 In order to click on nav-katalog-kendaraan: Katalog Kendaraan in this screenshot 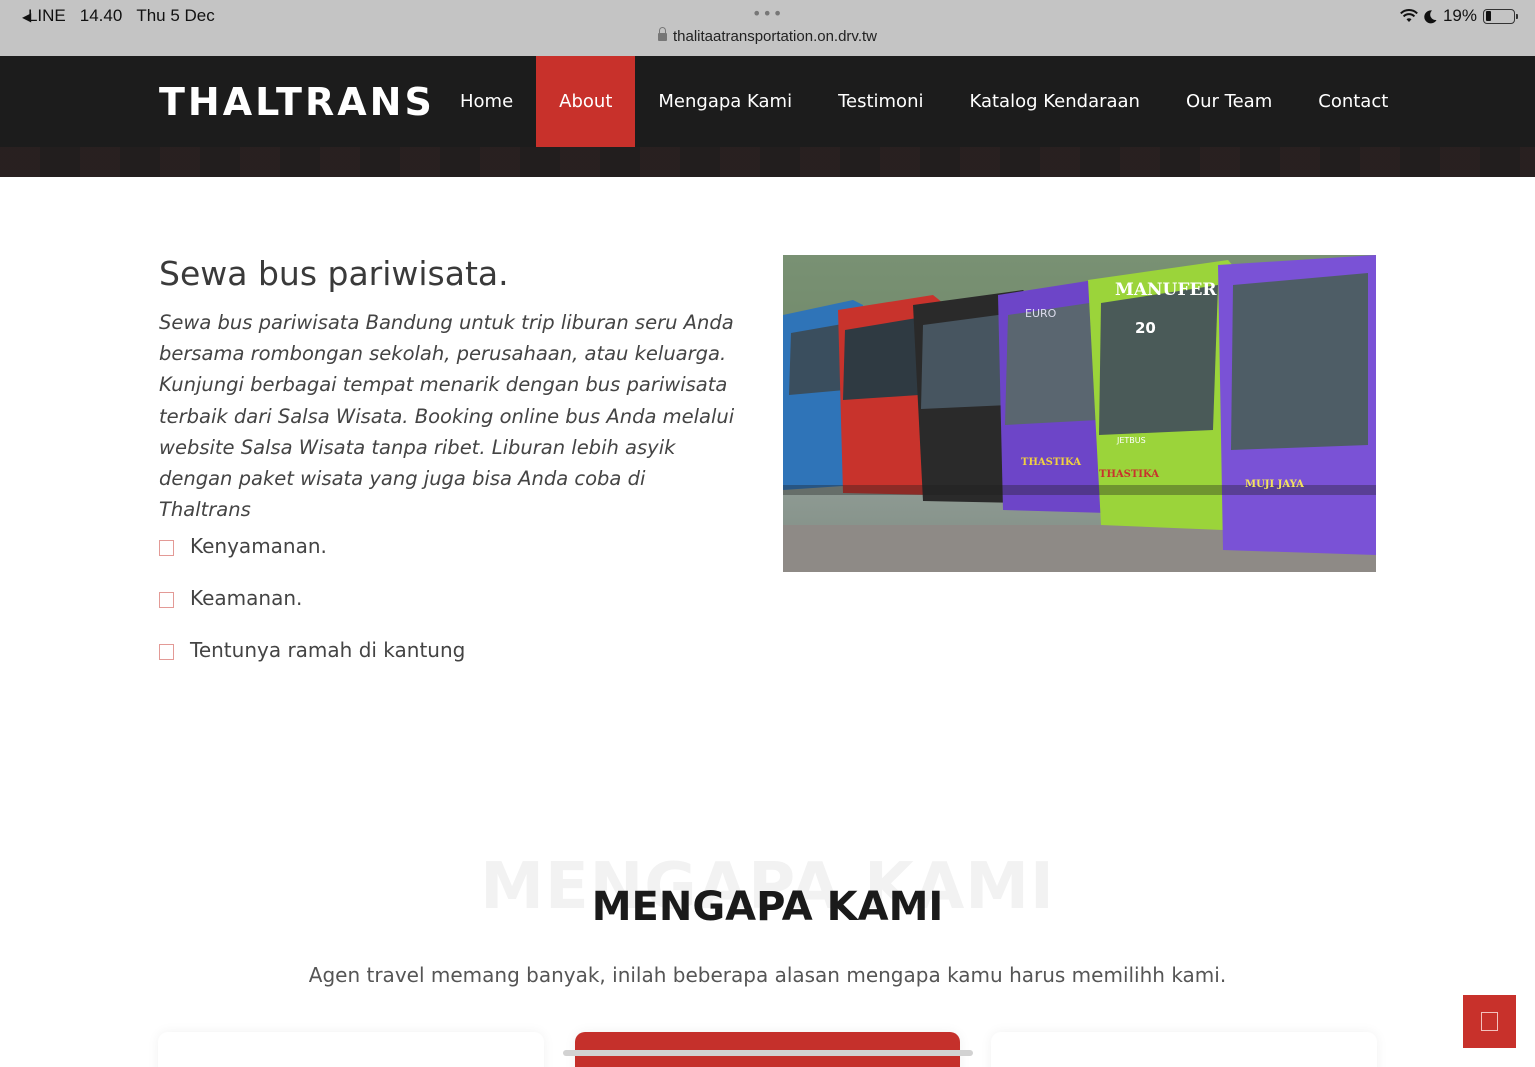, I will do `click(1054, 101)`.